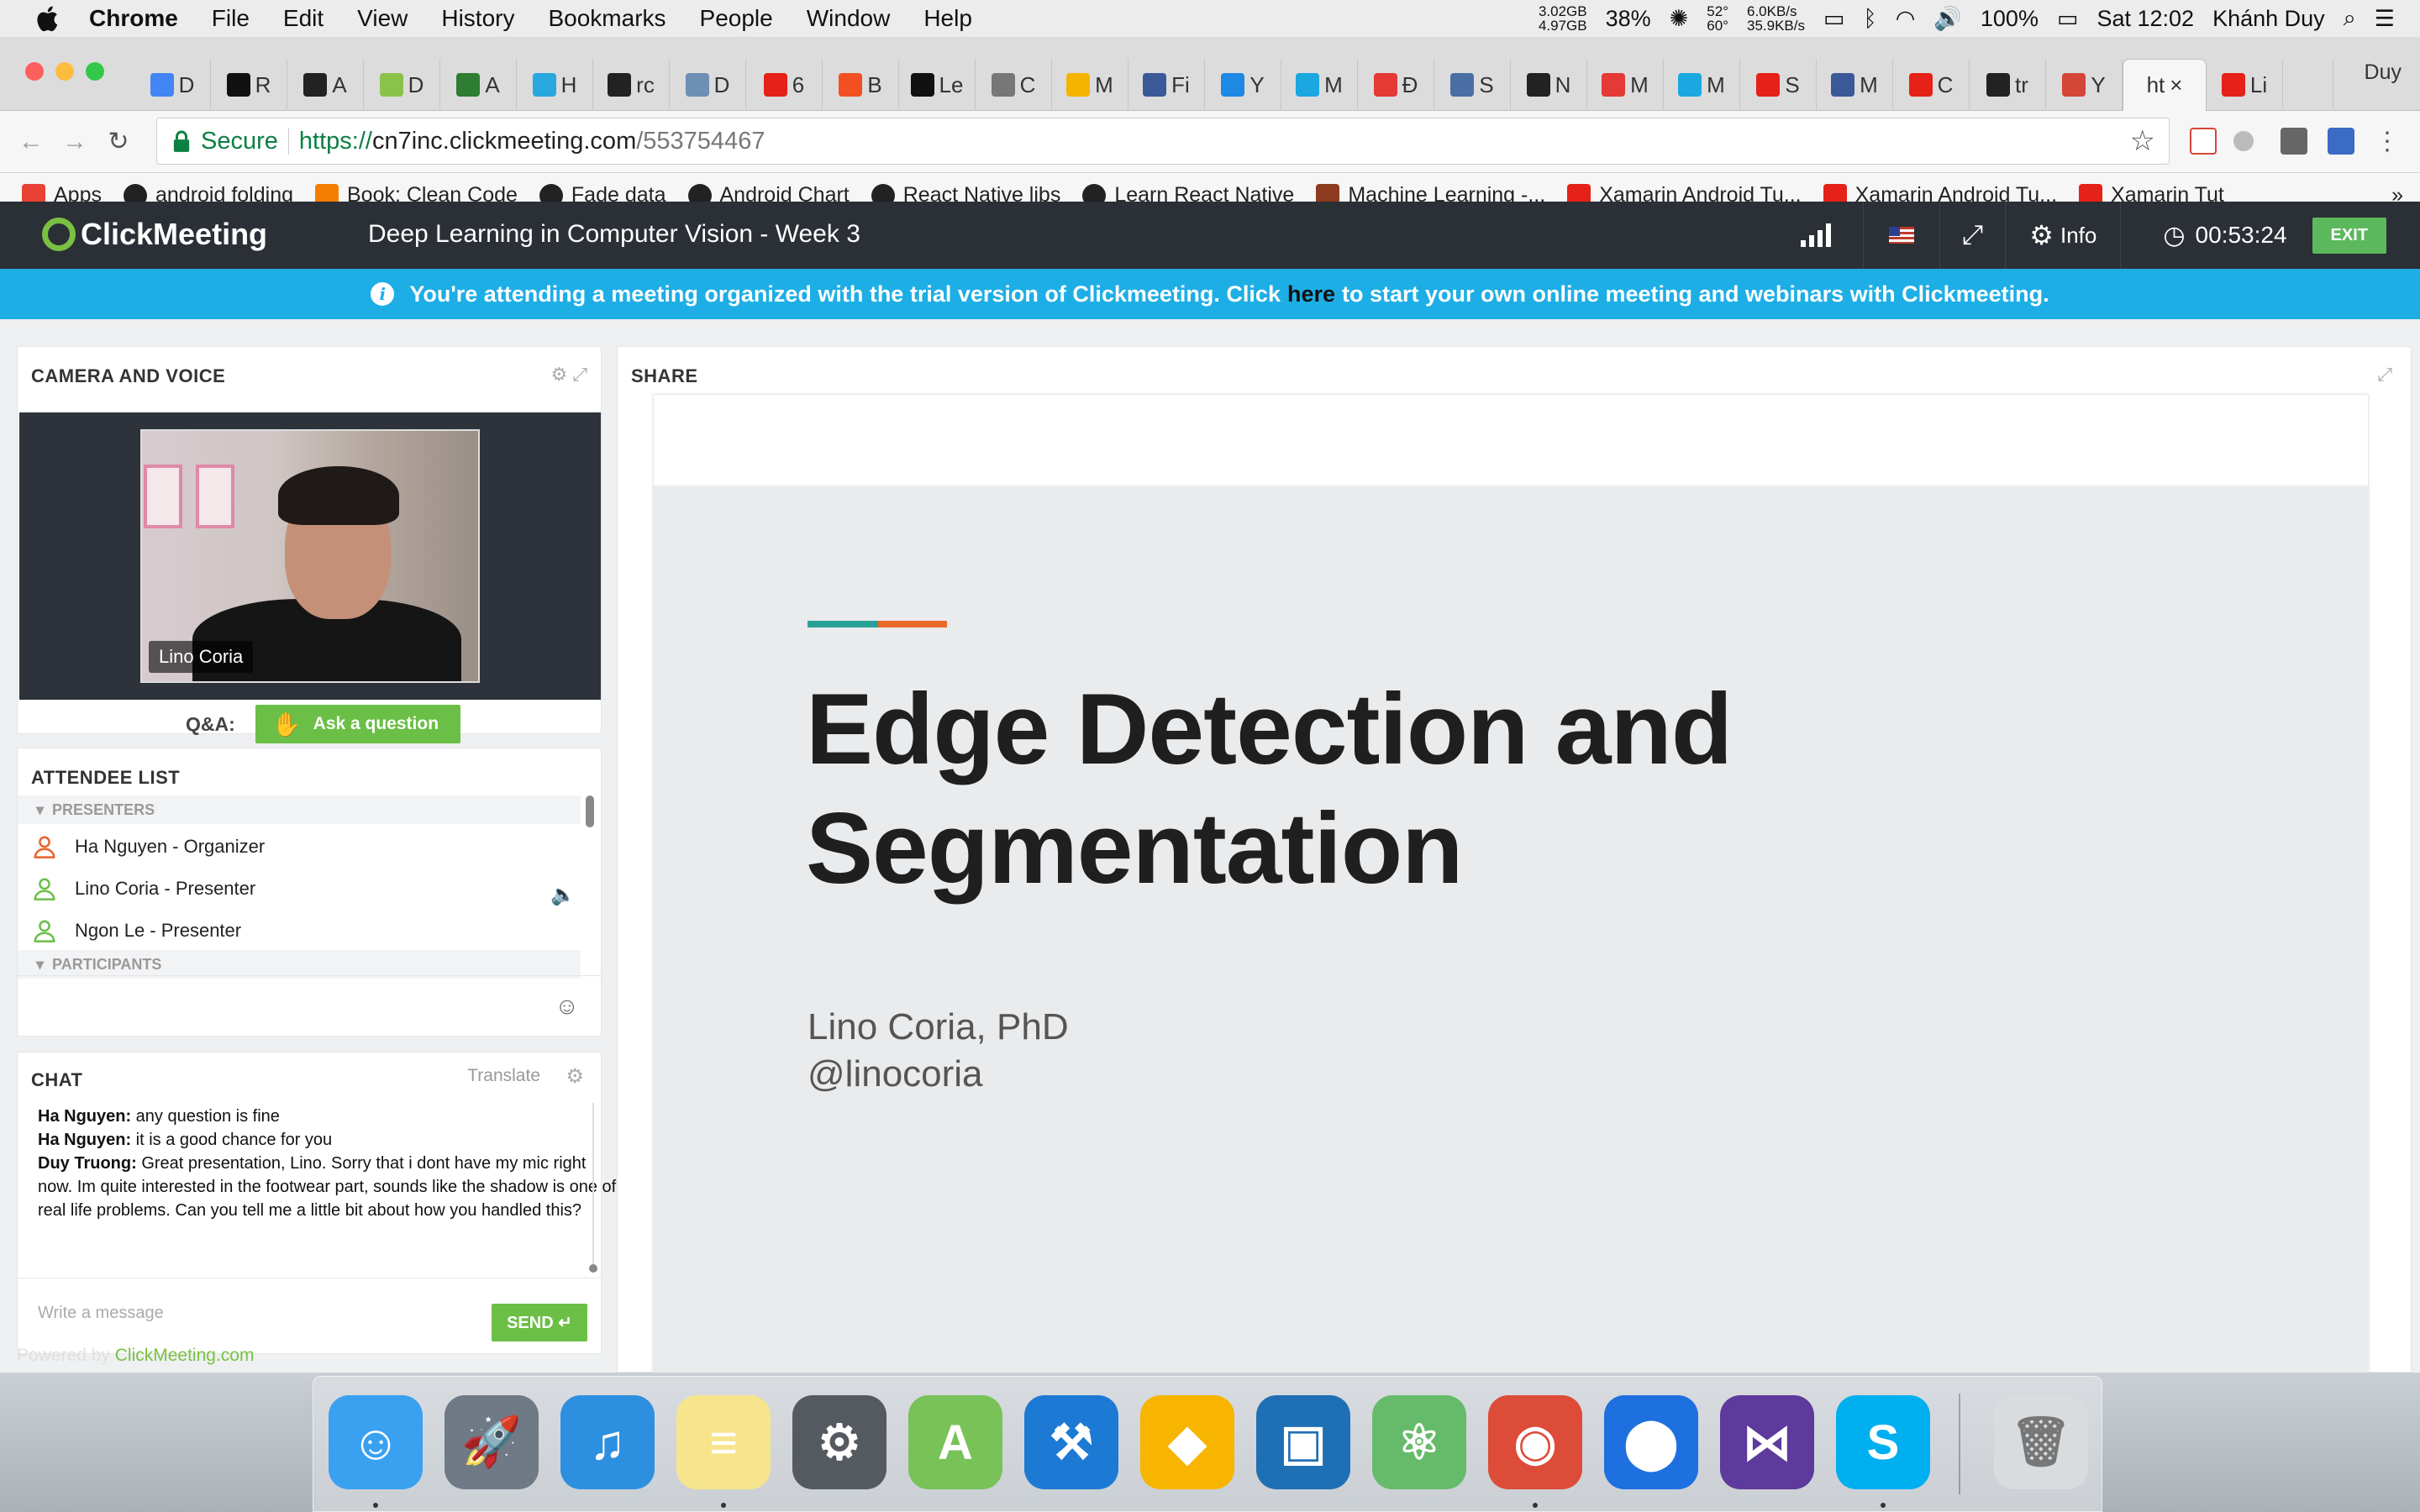 This screenshot has width=2420, height=1512. I want to click on profile-button: Duy, so click(2384, 72).